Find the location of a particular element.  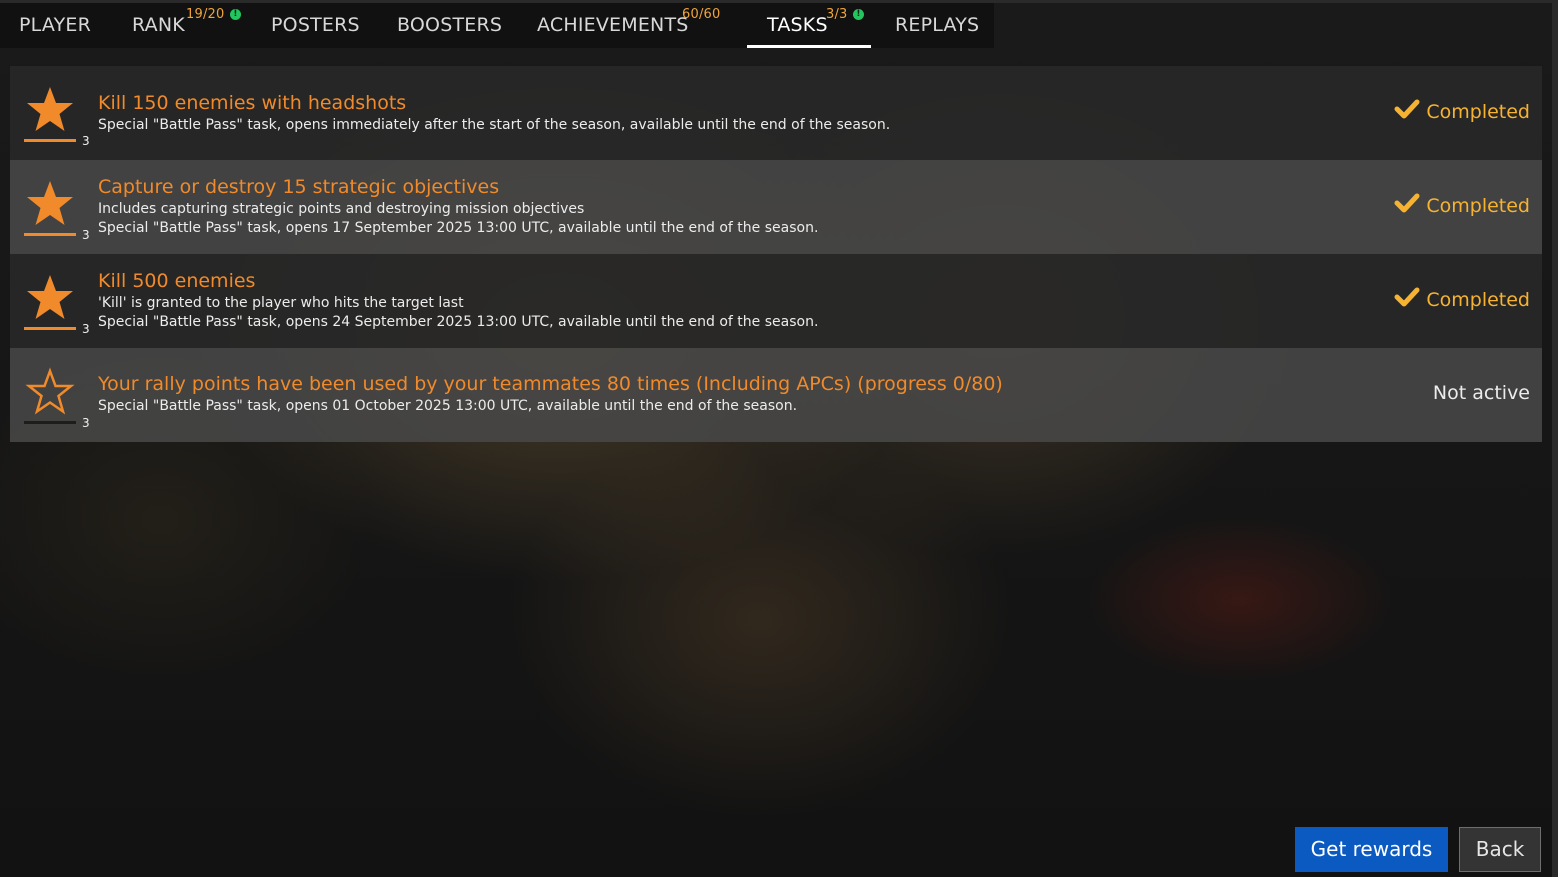

tab-posters: POSTERS is located at coordinates (315, 25).